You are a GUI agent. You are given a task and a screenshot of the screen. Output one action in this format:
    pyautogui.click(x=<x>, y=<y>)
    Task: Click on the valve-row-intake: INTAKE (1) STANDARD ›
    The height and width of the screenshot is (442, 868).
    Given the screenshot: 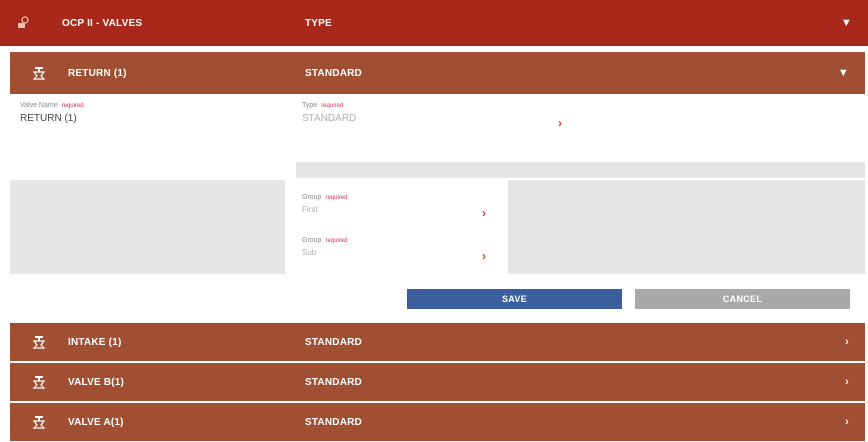 What is the action you would take?
    pyautogui.click(x=437, y=342)
    